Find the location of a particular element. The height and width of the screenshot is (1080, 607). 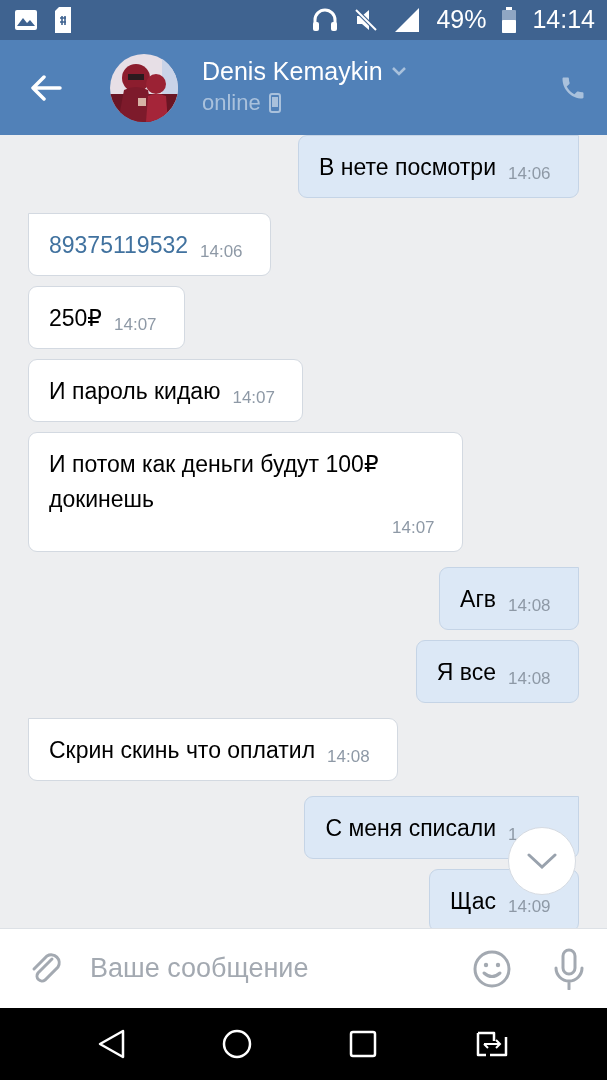

phone-device-icon is located at coordinates (274, 102).